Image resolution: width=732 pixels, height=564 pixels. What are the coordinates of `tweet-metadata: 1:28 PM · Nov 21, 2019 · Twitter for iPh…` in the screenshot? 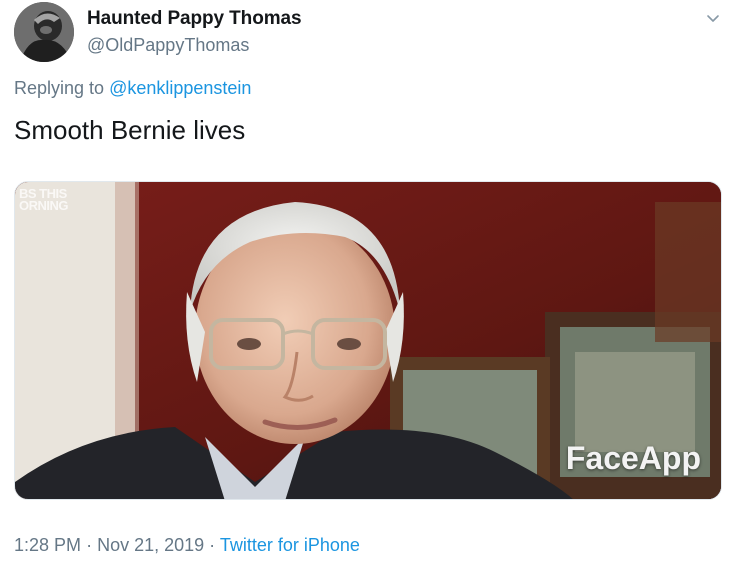 It's located at (187, 545).